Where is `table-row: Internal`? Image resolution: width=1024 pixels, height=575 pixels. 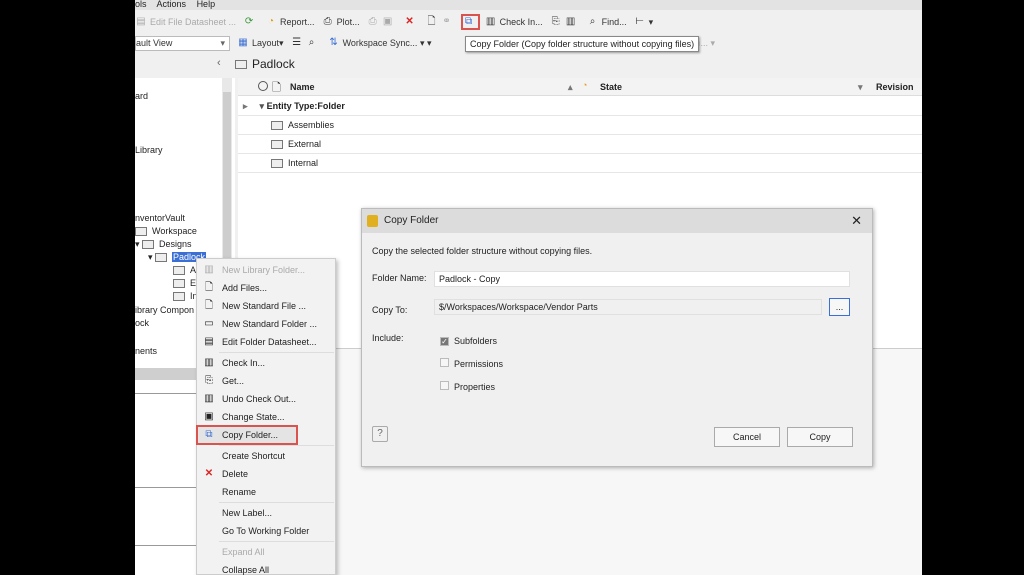
table-row: Internal is located at coordinates (580, 163).